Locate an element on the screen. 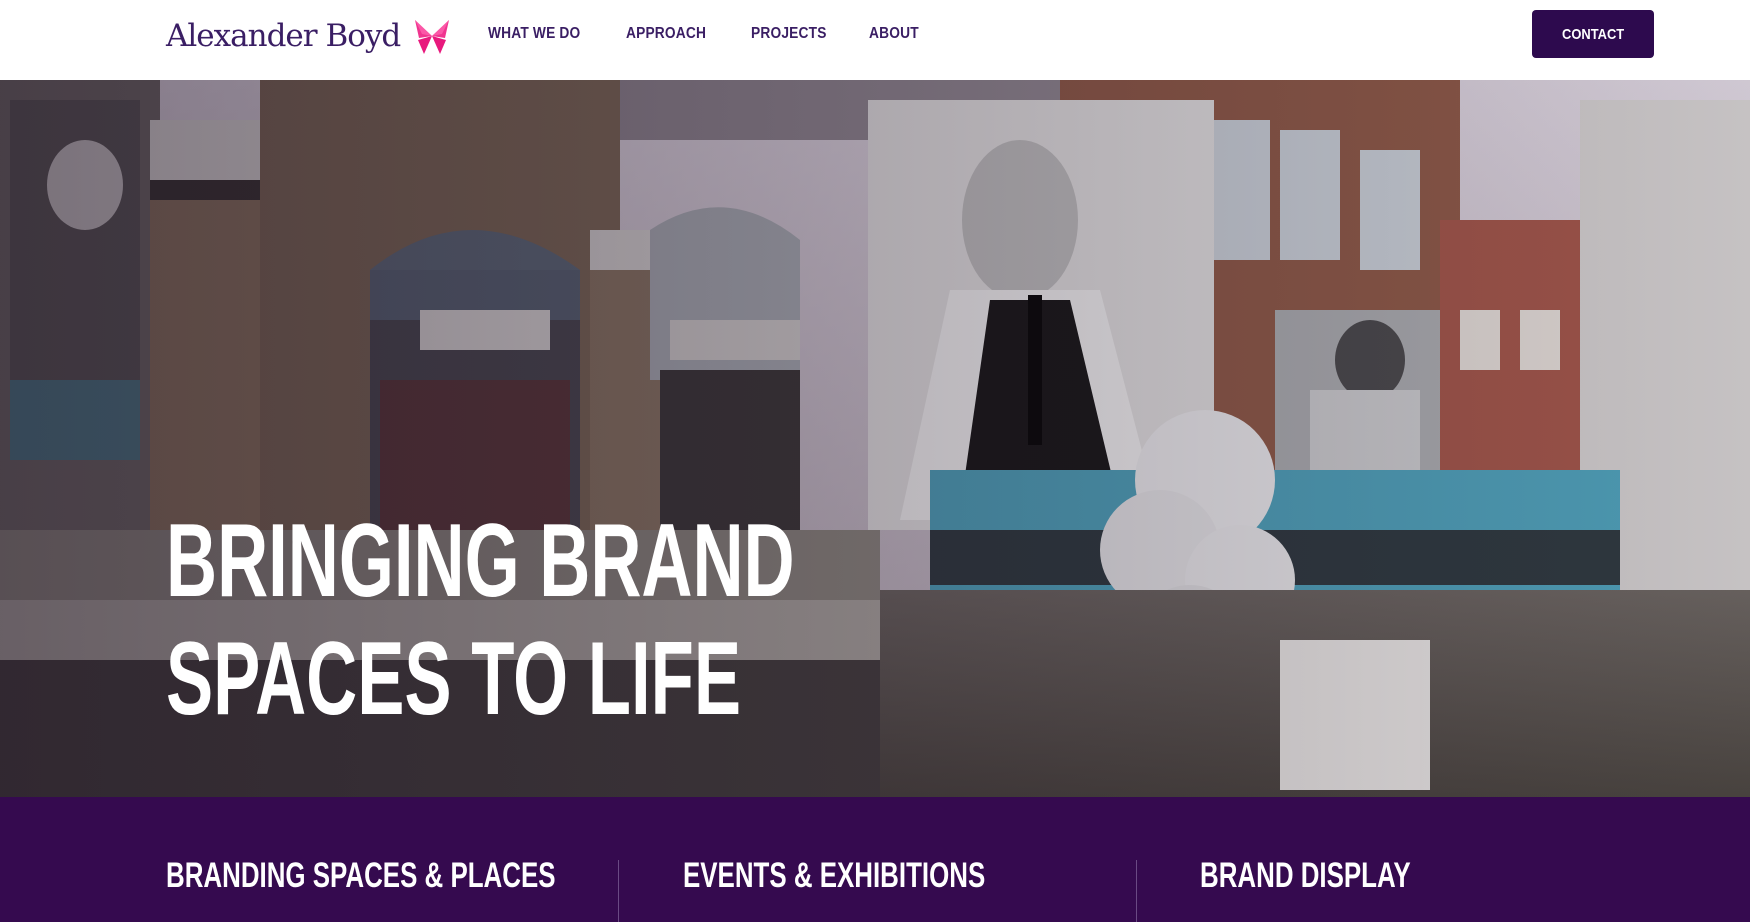 Image resolution: width=1750 pixels, height=922 pixels. service-title-events: EVENTS & EXHIBITIONS is located at coordinates (834, 875).